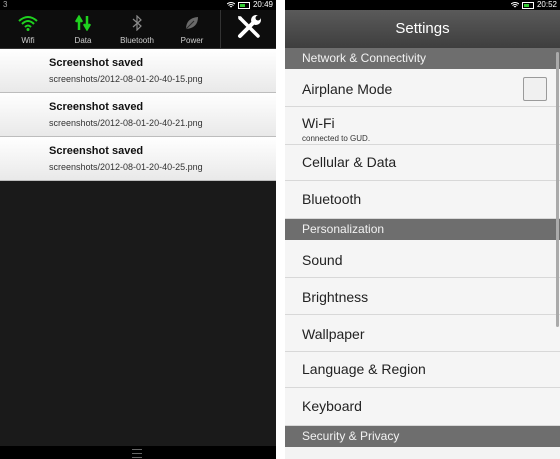  Describe the element at coordinates (422, 88) in the screenshot. I see `settings-row-airplane-mode: Airplane Mode` at that location.